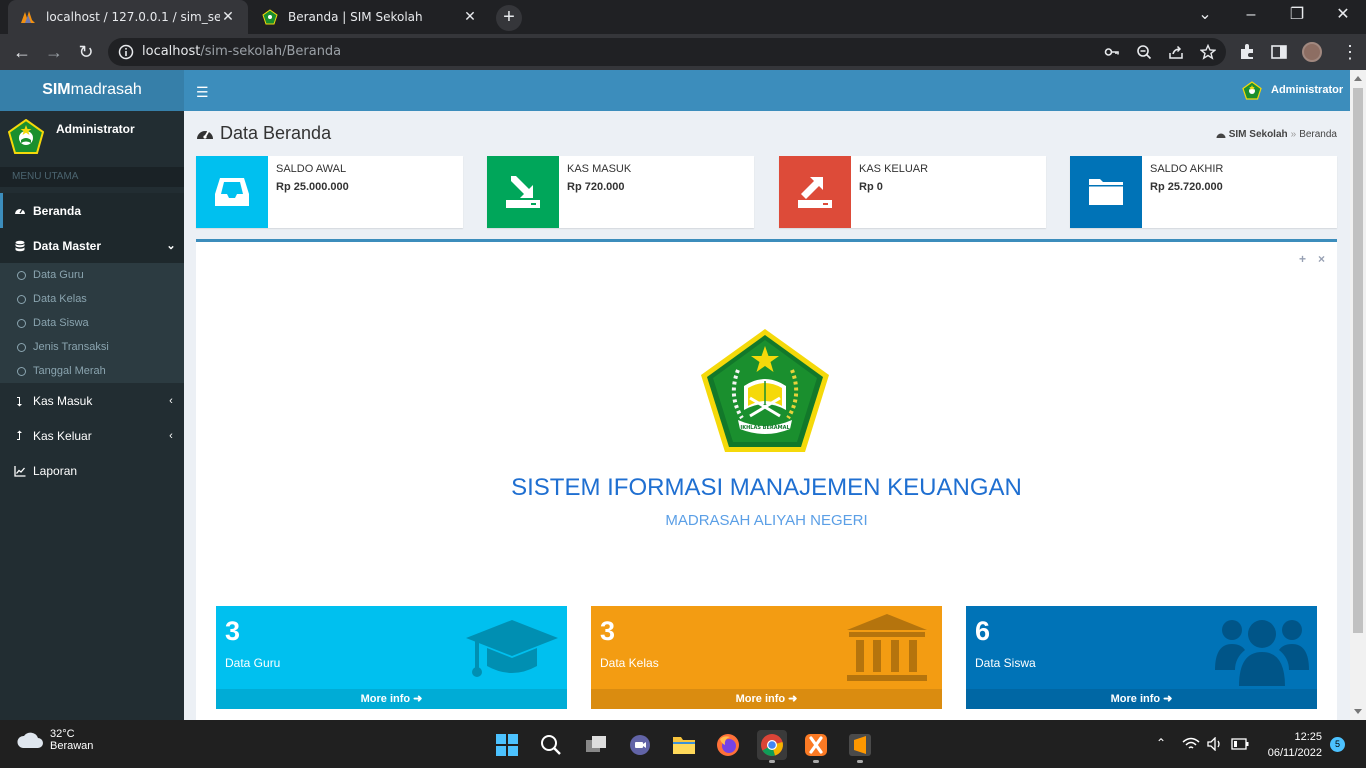  What do you see at coordinates (1358, 711) in the screenshot?
I see `scroll-down-icon` at bounding box center [1358, 711].